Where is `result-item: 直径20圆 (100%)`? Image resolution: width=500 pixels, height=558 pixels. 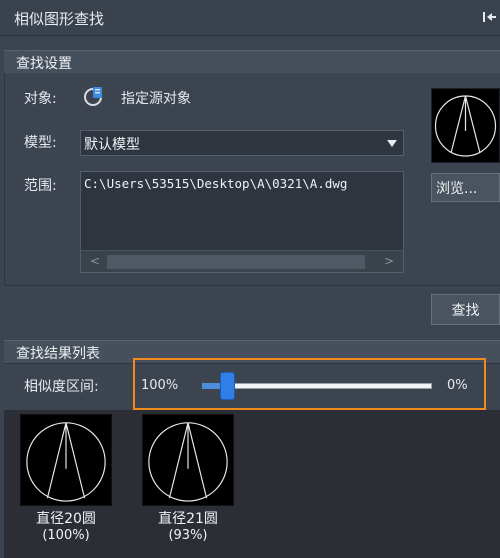 result-item: 直径20圆 (100%) is located at coordinates (66, 478).